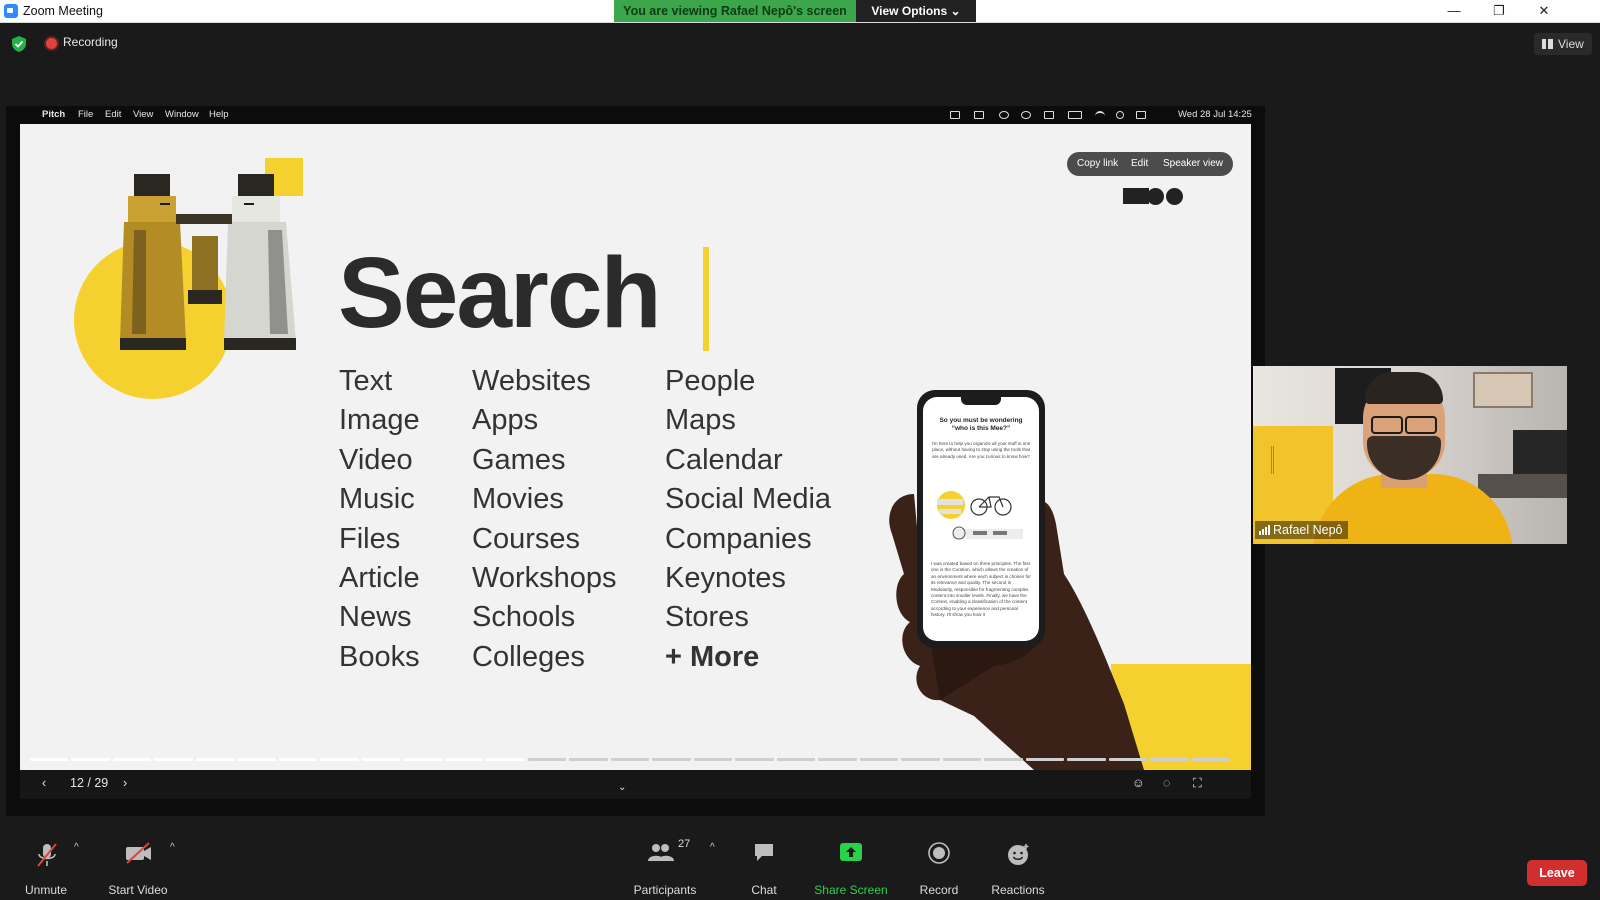 Image resolution: width=1600 pixels, height=900 pixels. Describe the element at coordinates (764, 852) in the screenshot. I see `chat-bubble-icon` at that location.